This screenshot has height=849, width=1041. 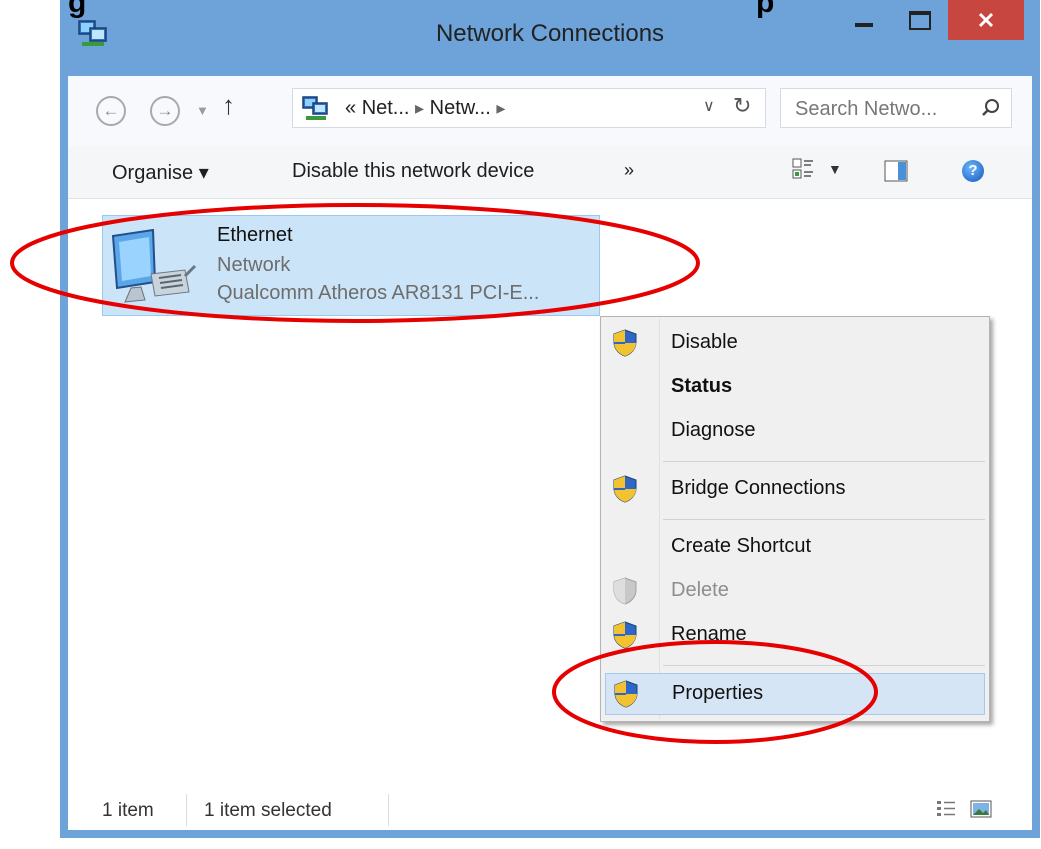 What do you see at coordinates (700, 590) in the screenshot?
I see `menu-item-label: Delete` at bounding box center [700, 590].